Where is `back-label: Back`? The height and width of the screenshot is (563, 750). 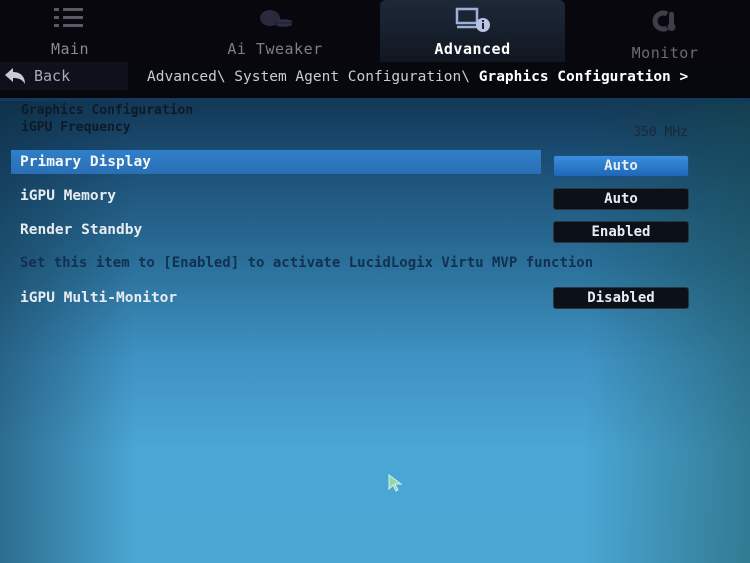
back-label: Back is located at coordinates (52, 76).